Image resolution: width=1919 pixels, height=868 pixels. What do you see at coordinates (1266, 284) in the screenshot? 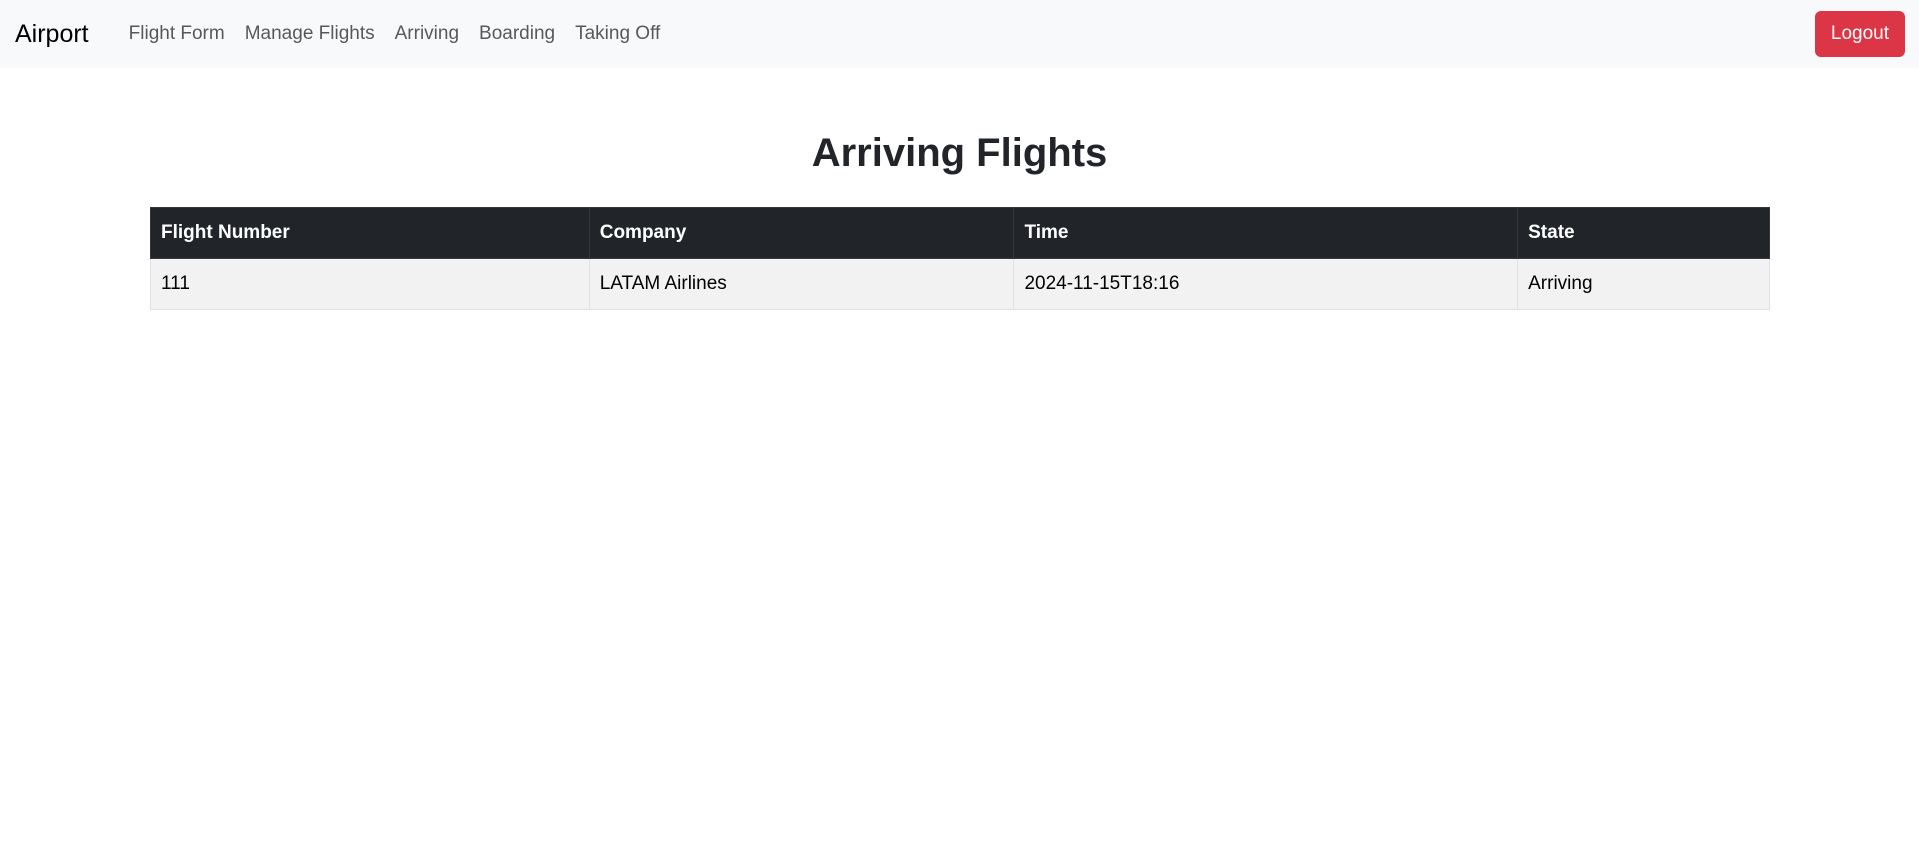
I see `cell-time: 2024-11-15T18:16` at bounding box center [1266, 284].